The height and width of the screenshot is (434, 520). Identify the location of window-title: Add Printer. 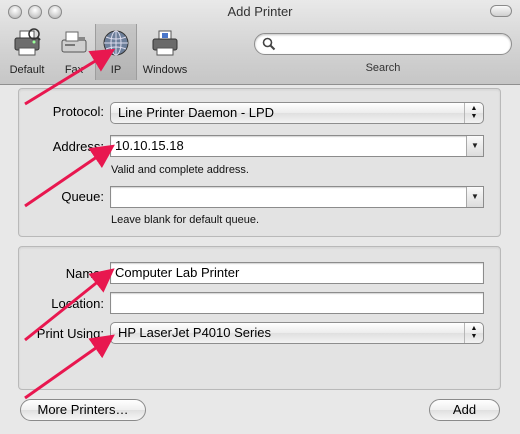
(260, 11).